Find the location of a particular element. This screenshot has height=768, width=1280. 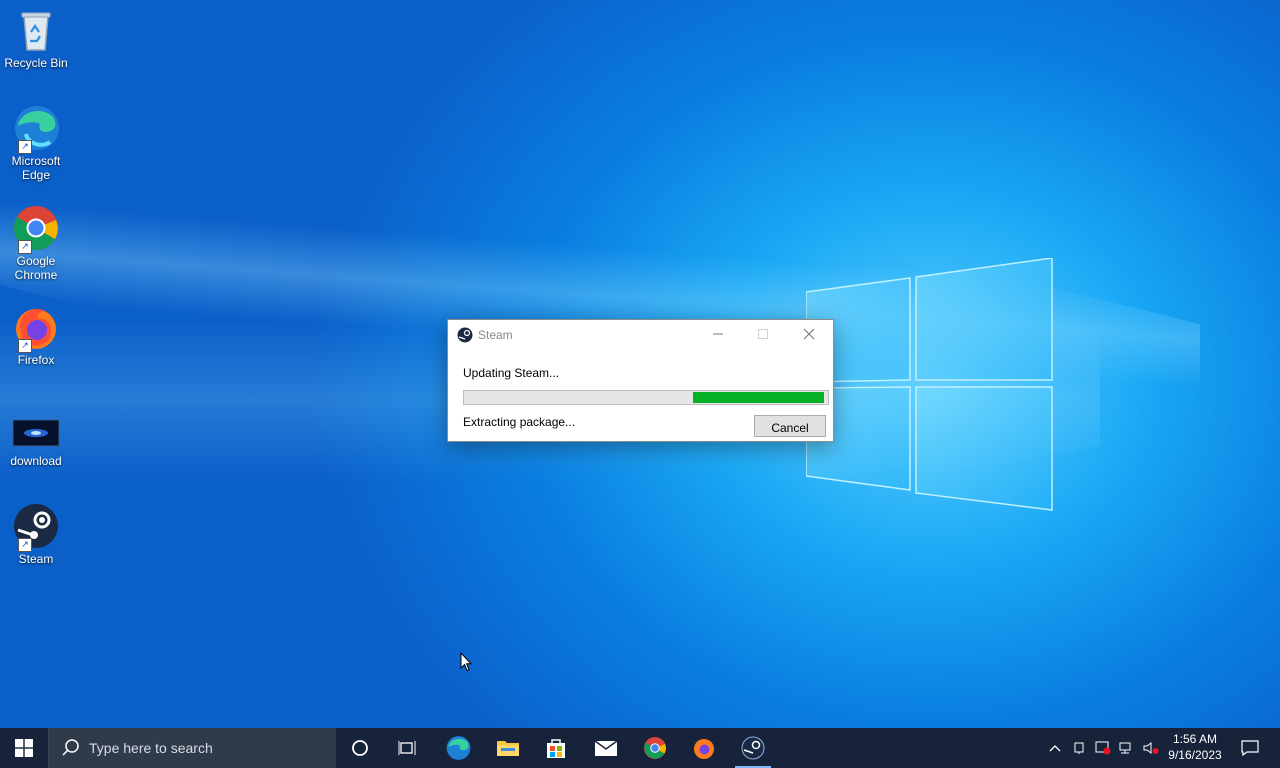

chevron-up-icon is located at coordinates (1055, 748).